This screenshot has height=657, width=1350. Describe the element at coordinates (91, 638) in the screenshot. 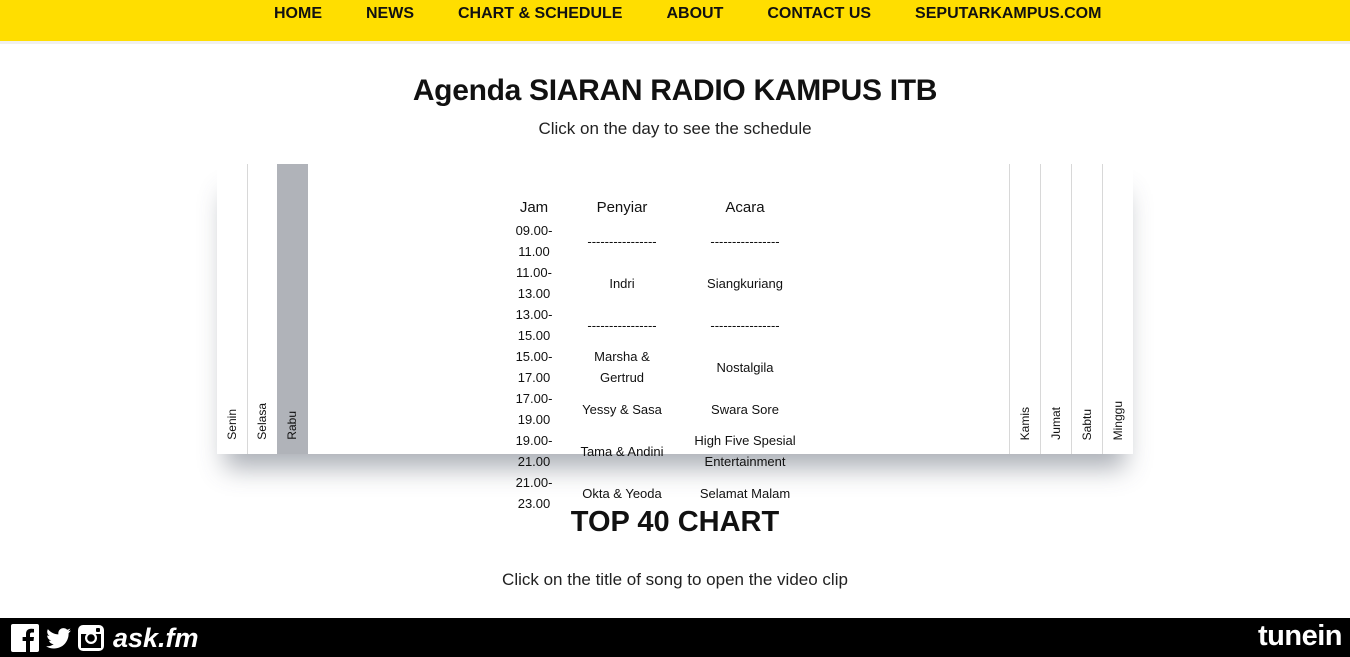

I see `instagram-icon` at that location.